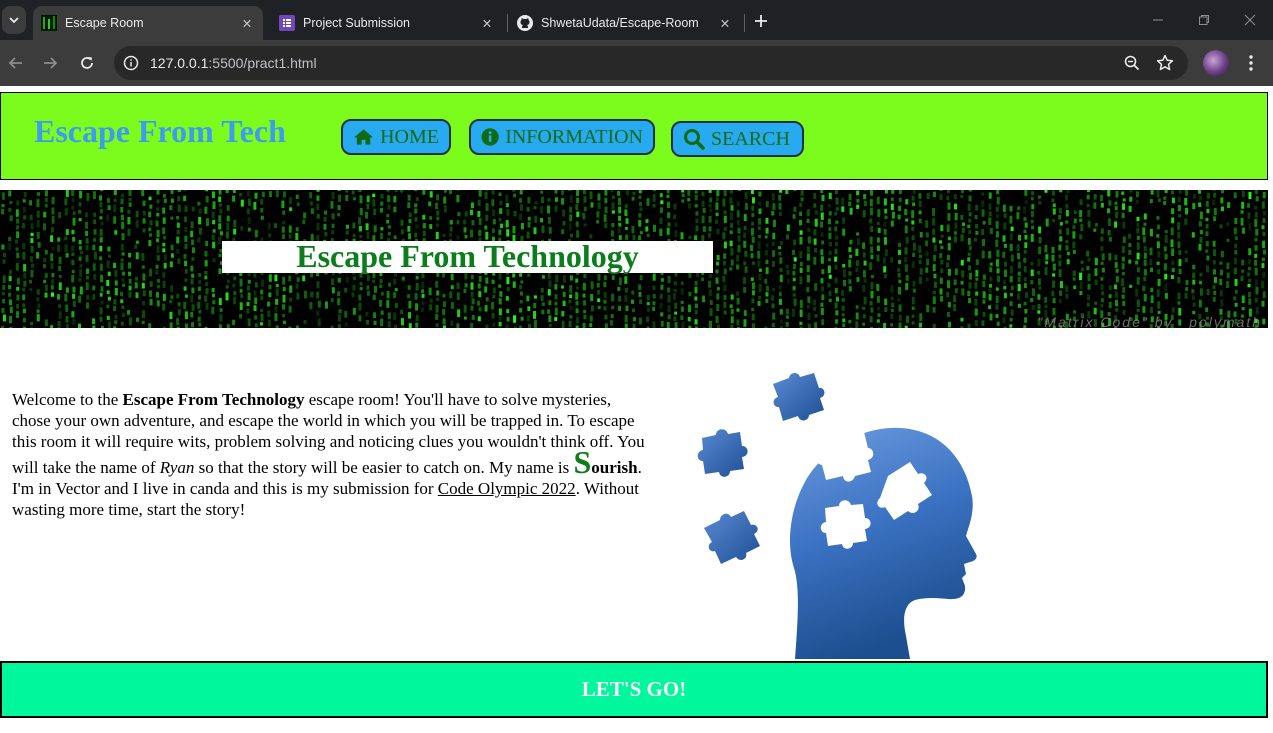  What do you see at coordinates (287, 23) in the screenshot?
I see `form-favicon-icon` at bounding box center [287, 23].